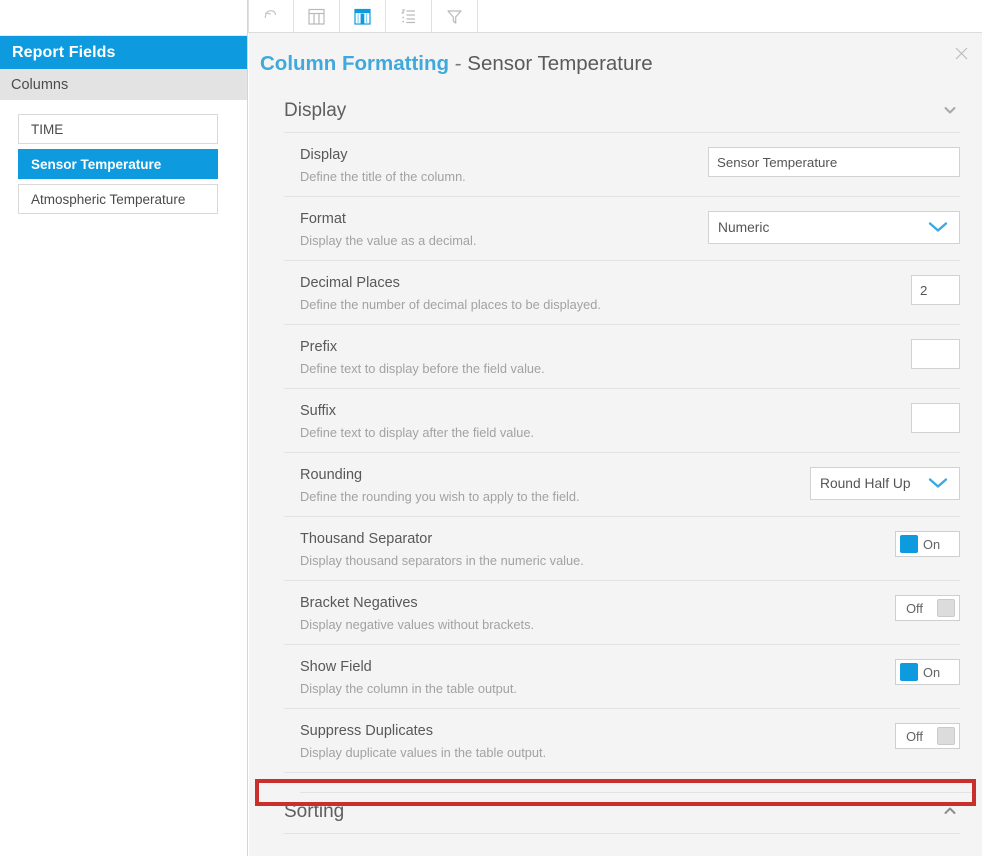  I want to click on row-format-control: Numeric, so click(834, 227).